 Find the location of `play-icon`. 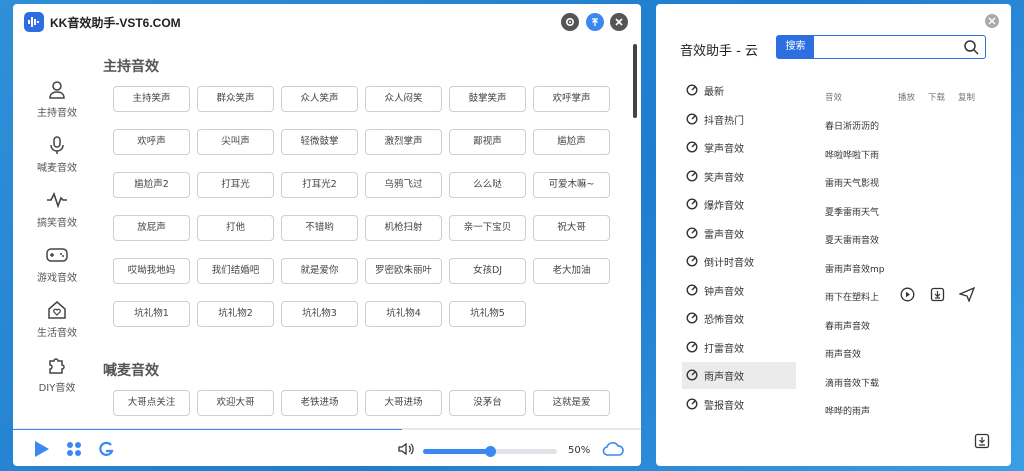

play-icon is located at coordinates (42, 449).